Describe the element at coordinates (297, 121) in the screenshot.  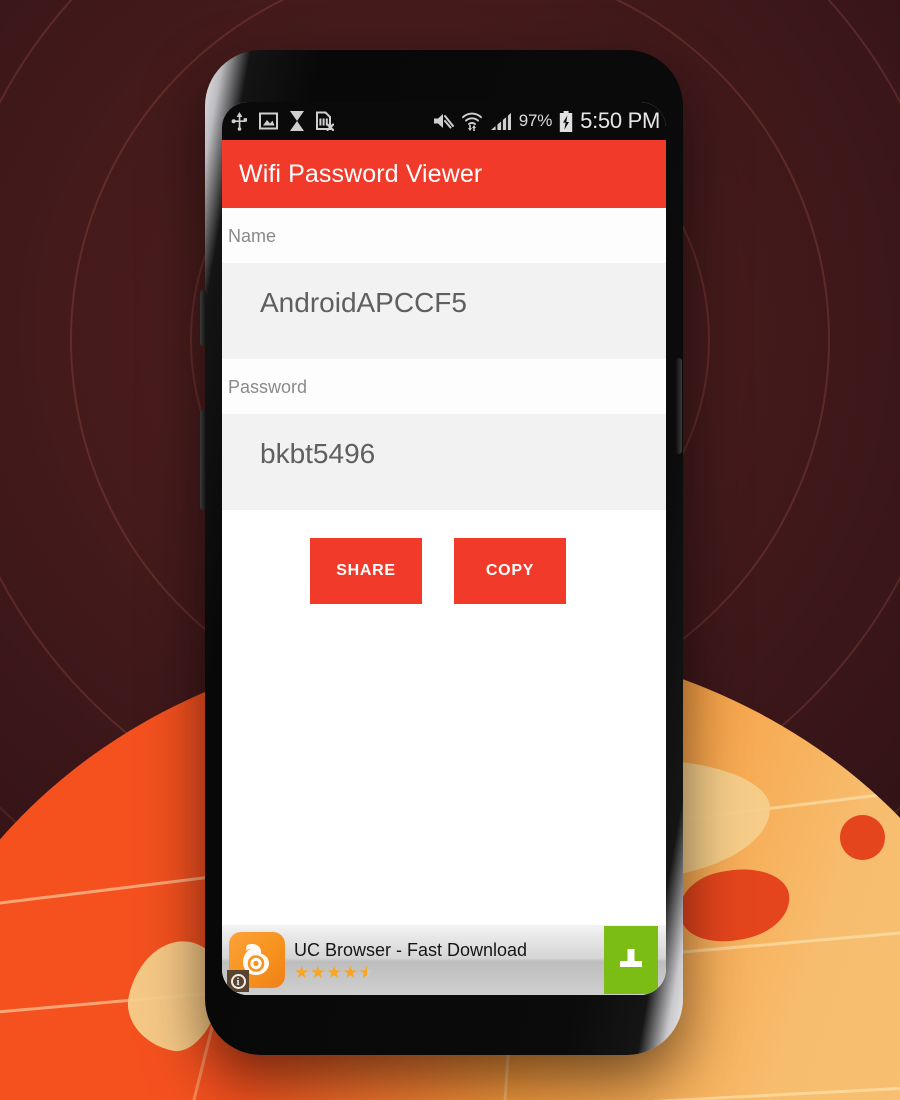
I see `hourglass-icon` at that location.